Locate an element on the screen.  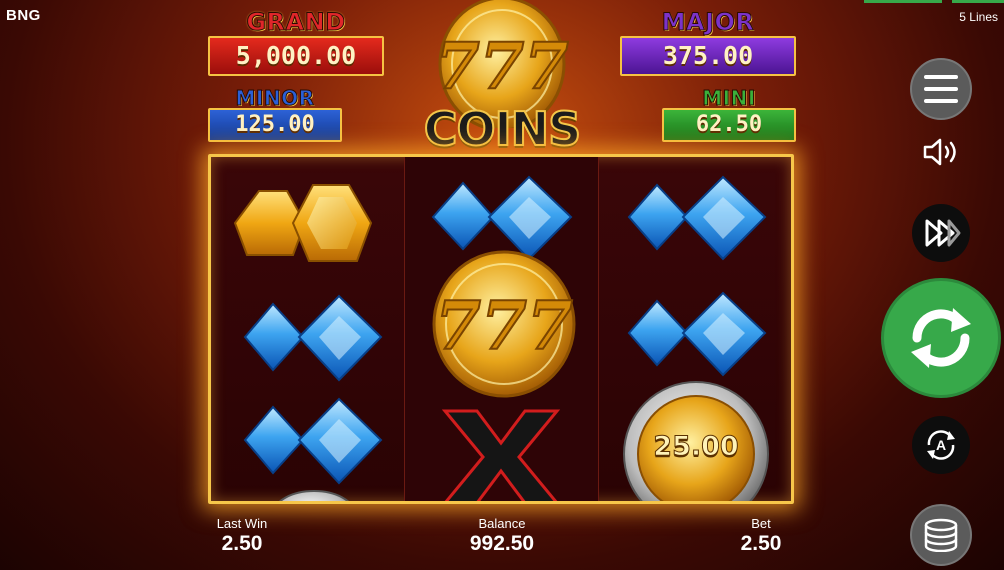
spin-button is located at coordinates (941, 338).